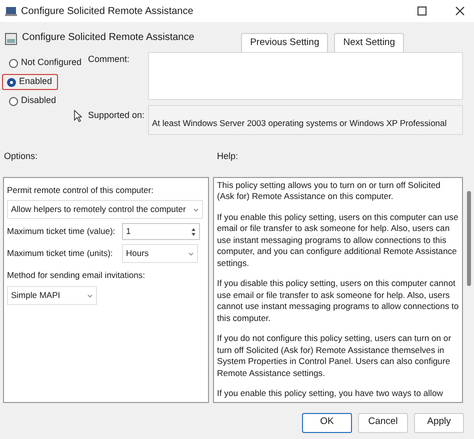 Image resolution: width=474 pixels, height=439 pixels. Describe the element at coordinates (338, 240) in the screenshot. I see `help-paragraph: If you enable this policy setting, users on this computer can use email or file transfer to ask someone for help. Also, users can use instant messaging programs to allow connections to this computer, and you can configure additional Remote Assistance settings.` at that location.